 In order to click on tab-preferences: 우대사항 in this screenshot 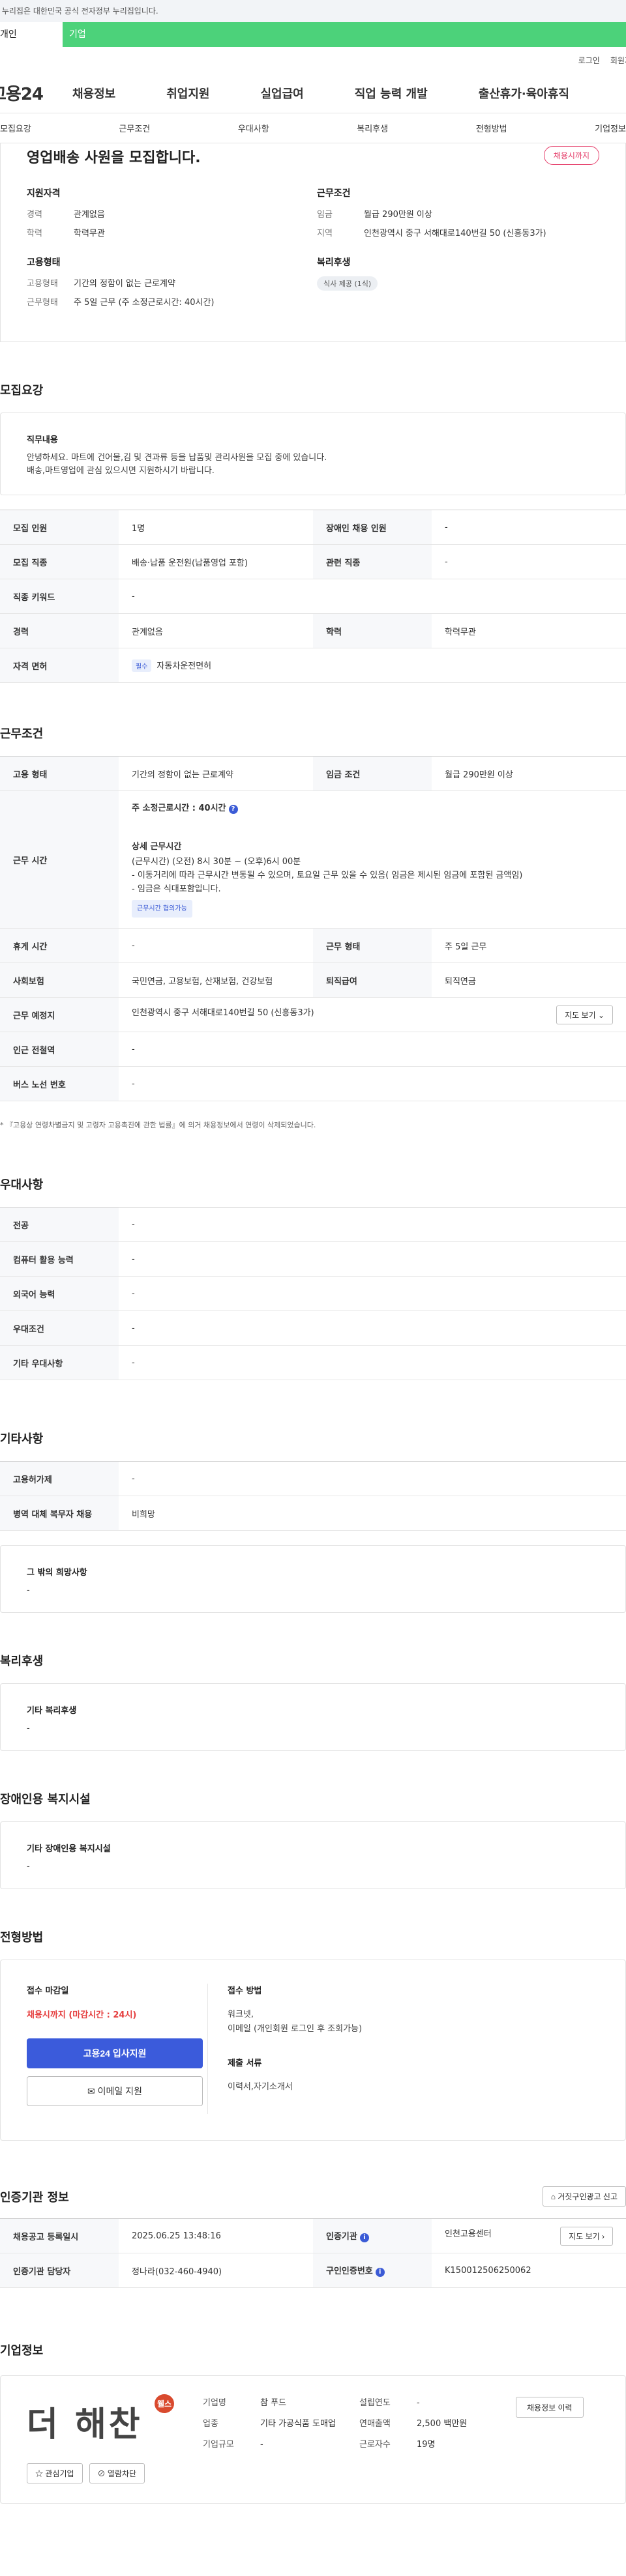, I will do `click(253, 128)`.